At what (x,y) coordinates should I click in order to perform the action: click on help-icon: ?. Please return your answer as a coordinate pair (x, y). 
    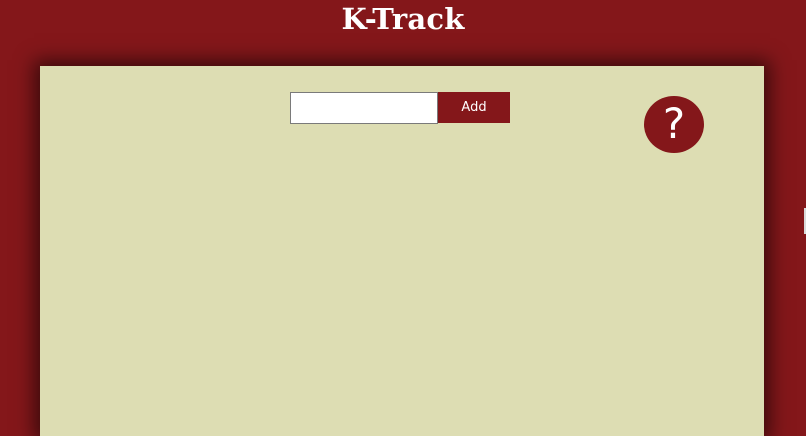
    Looking at the image, I should click on (674, 123).